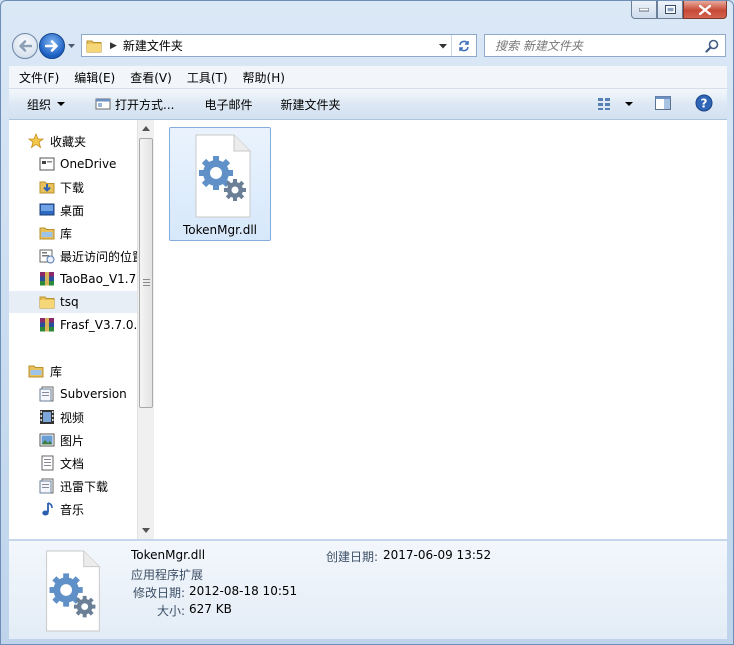 Image resolution: width=734 pixels, height=645 pixels. I want to click on nav-item-documents: 文档, so click(73, 463).